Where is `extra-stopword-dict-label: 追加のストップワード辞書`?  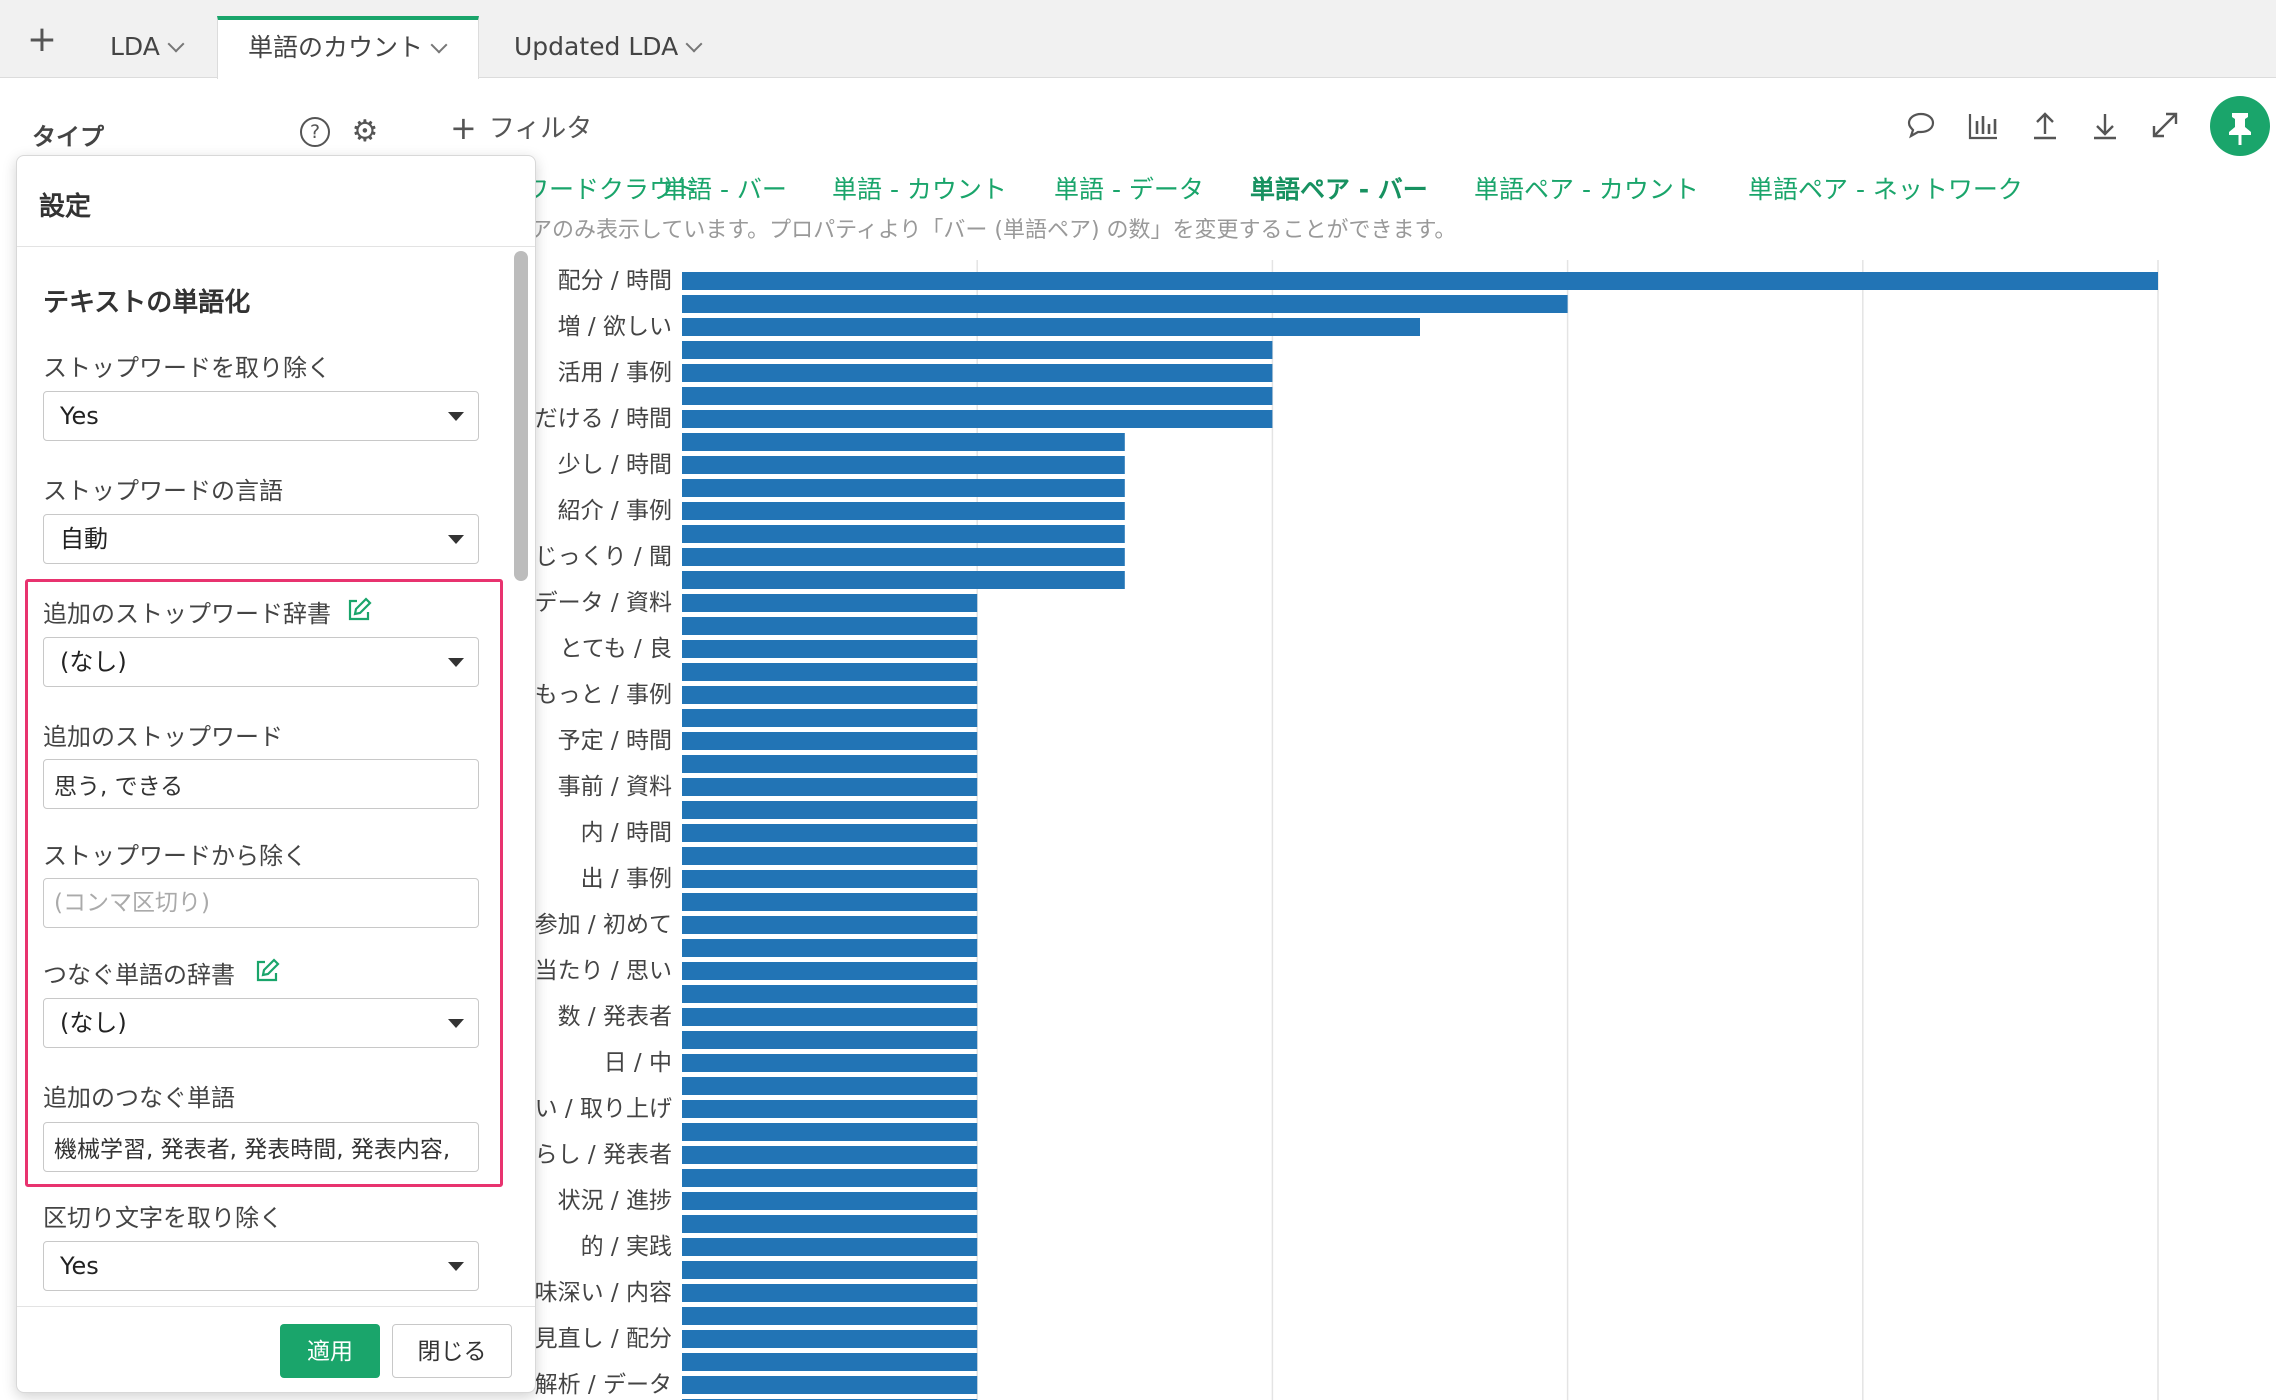
extra-stopword-dict-label: 追加のストップワード辞書 is located at coordinates (187, 614).